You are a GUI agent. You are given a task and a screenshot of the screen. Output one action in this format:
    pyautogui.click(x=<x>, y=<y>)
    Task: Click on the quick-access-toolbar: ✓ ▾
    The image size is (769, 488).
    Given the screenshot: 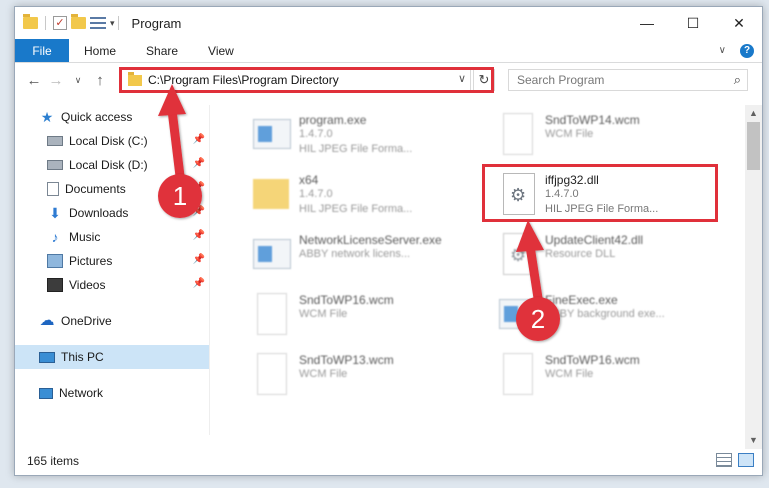 What is the action you would take?
    pyautogui.click(x=65, y=22)
    